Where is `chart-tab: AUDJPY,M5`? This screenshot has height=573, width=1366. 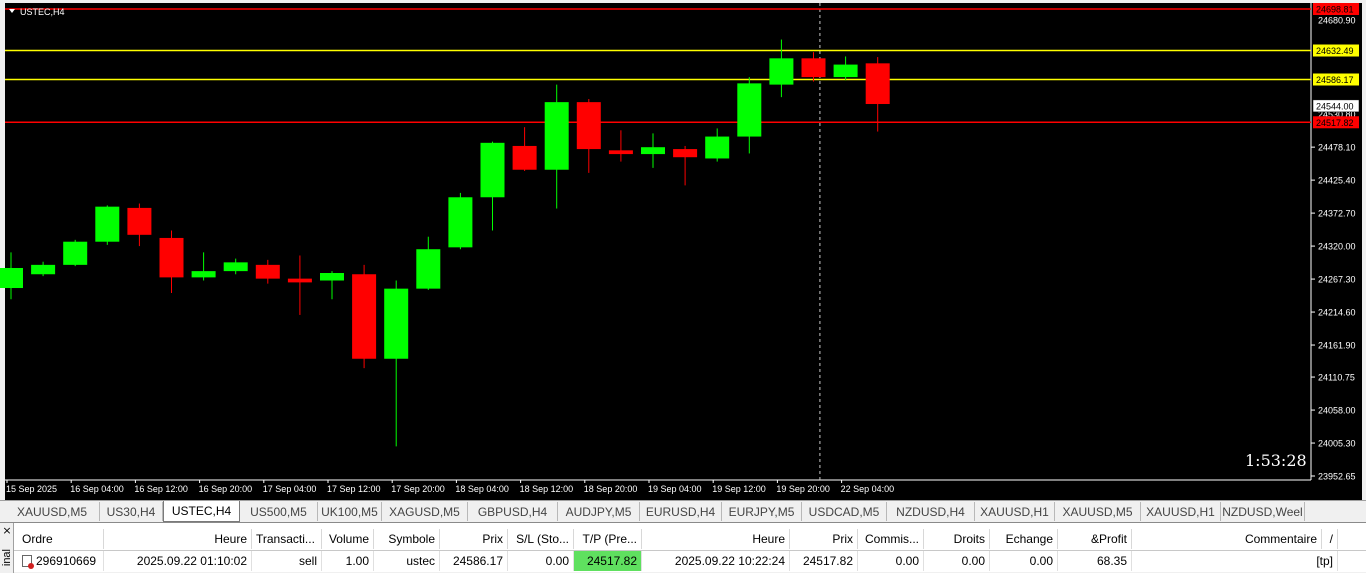
chart-tab: AUDJPY,M5 is located at coordinates (599, 511).